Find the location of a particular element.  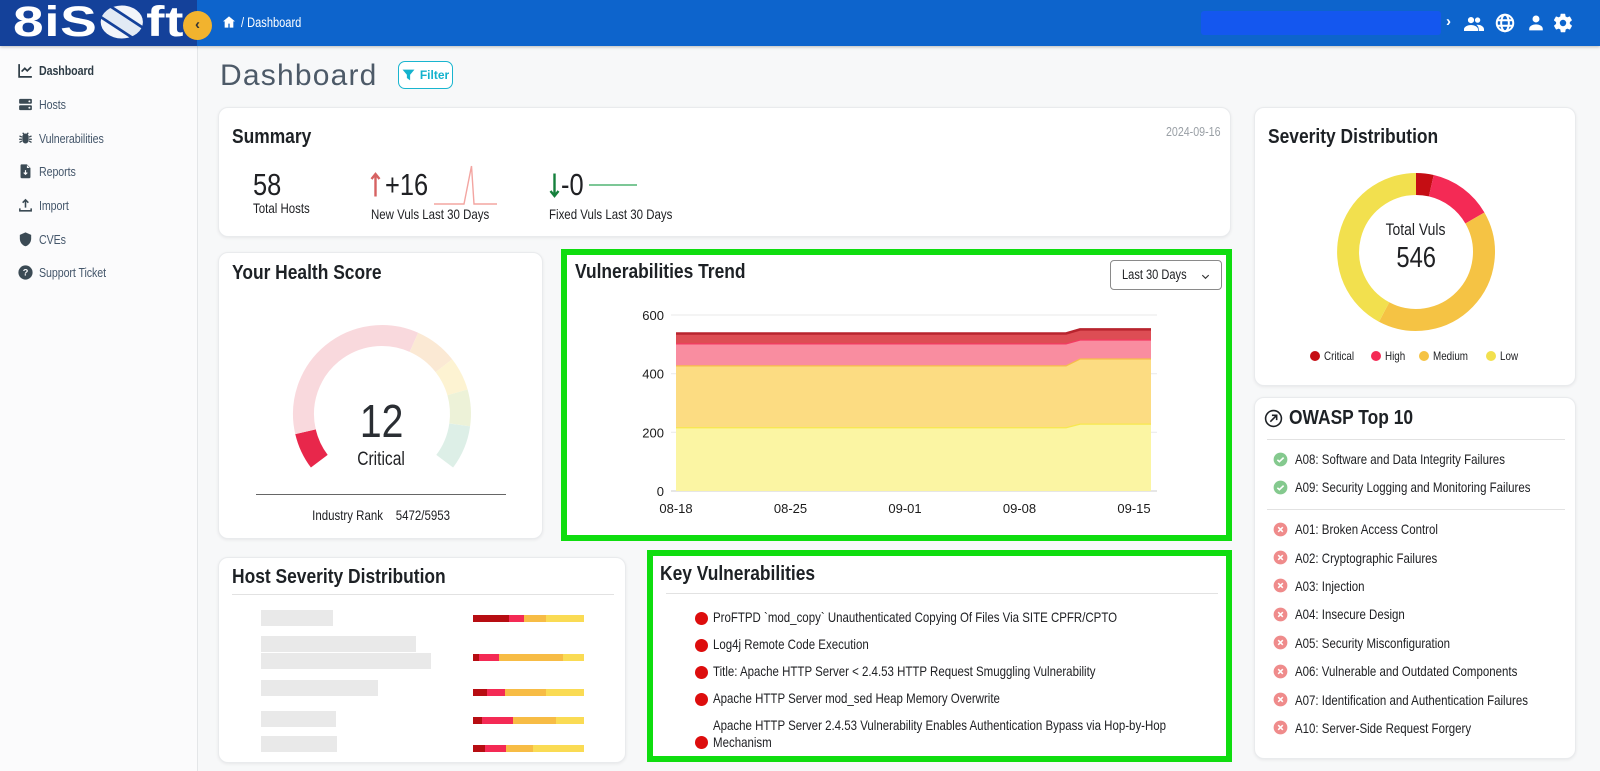

svg-text: 09-15 is located at coordinates (1133, 508).